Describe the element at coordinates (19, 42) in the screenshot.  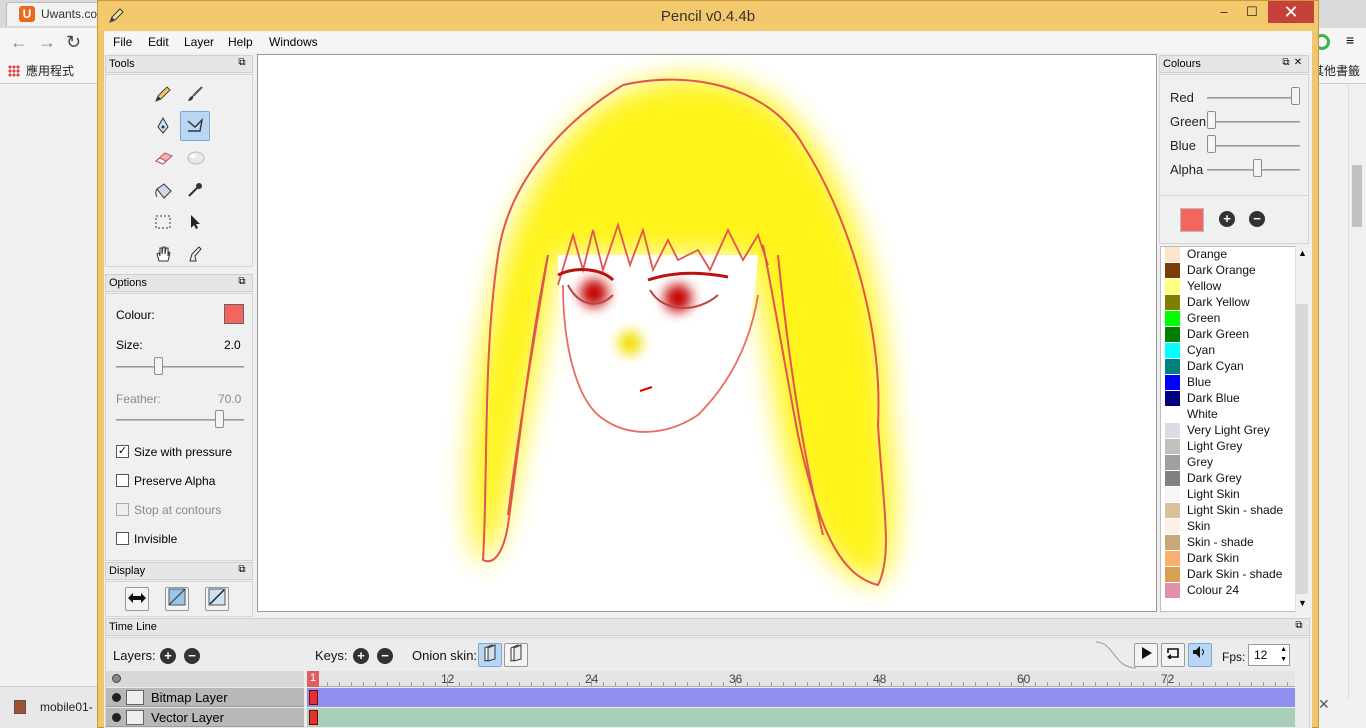
I see `back-arrow-icon: ←` at that location.